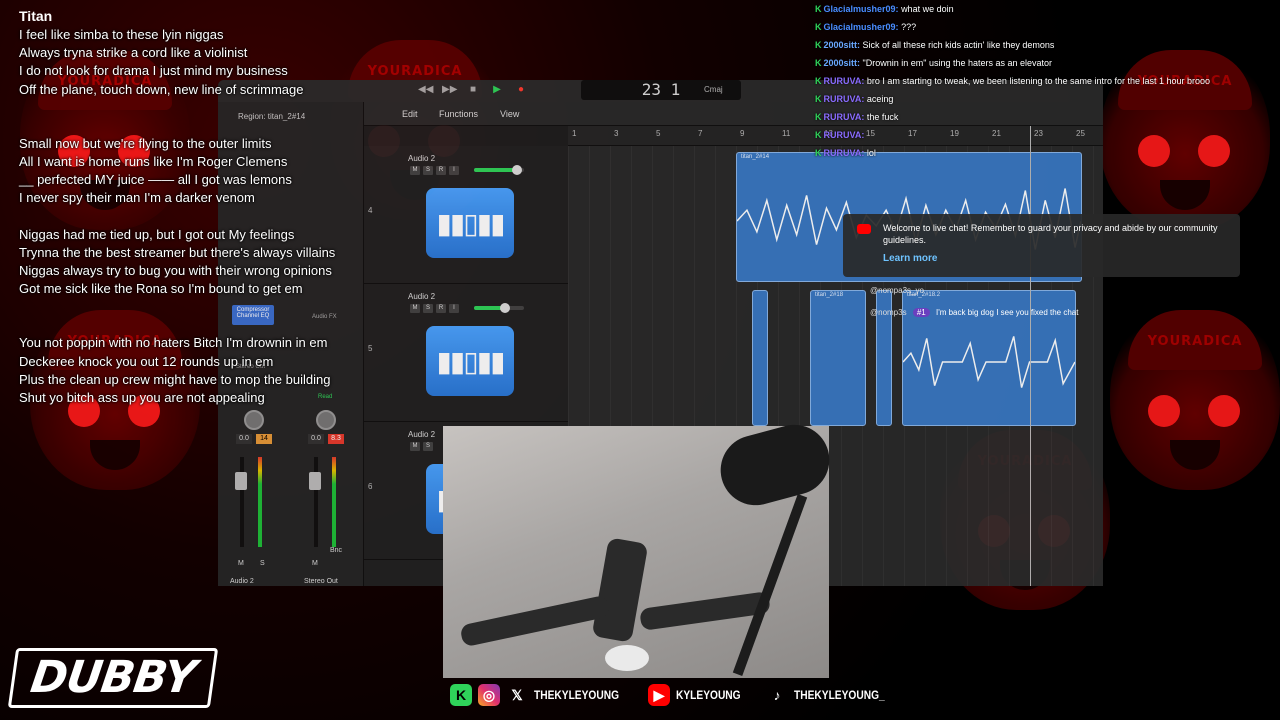  Describe the element at coordinates (659, 695) in the screenshot. I see `youtube-icon: ▶` at that location.